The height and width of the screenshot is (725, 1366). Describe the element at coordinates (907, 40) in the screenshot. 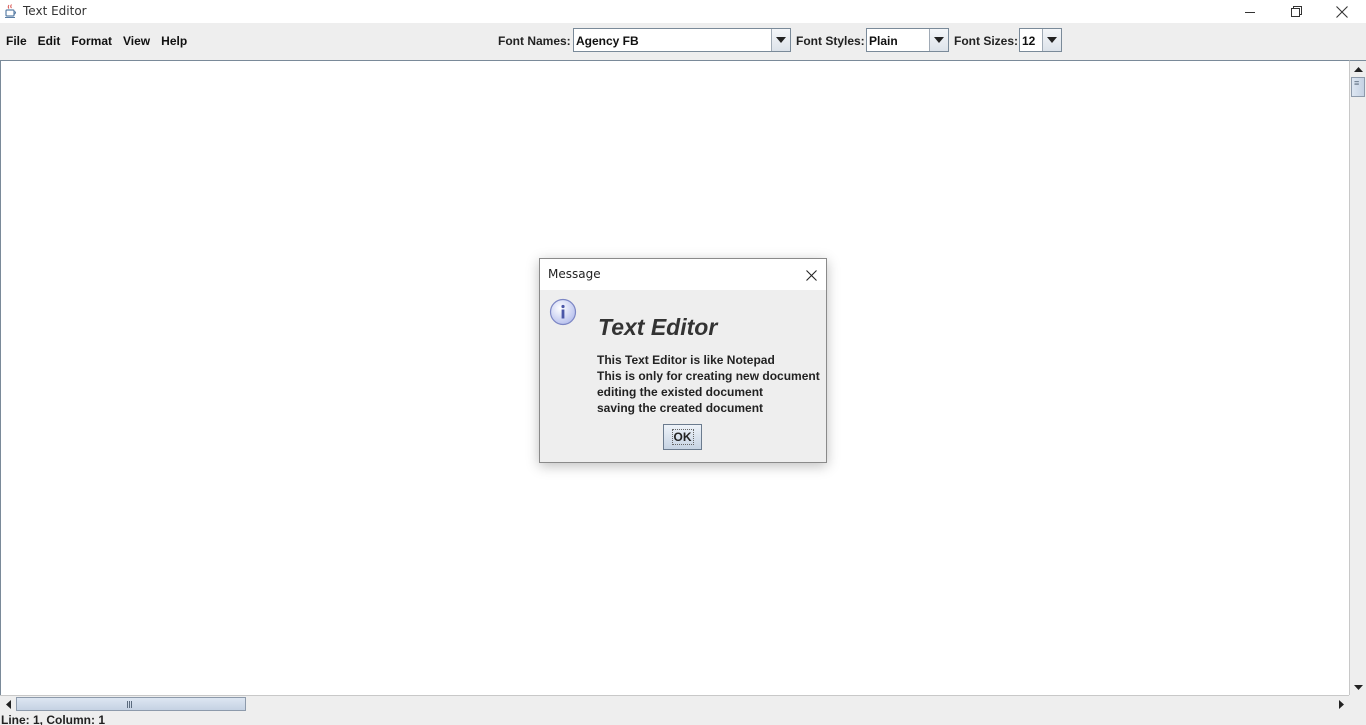

I see `font-styles-combo: Plain` at that location.